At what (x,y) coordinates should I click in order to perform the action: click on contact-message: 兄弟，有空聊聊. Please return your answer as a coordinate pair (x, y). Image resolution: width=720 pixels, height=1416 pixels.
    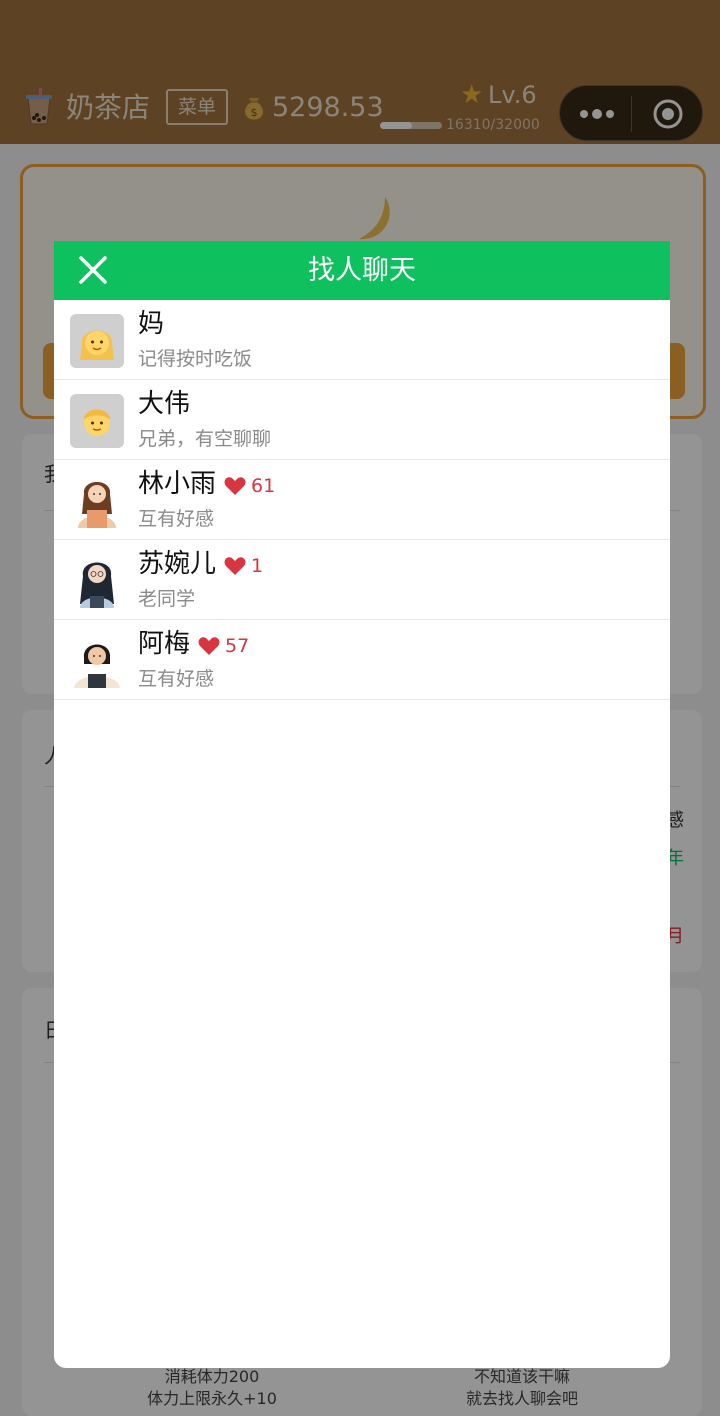
    Looking at the image, I should click on (205, 439).